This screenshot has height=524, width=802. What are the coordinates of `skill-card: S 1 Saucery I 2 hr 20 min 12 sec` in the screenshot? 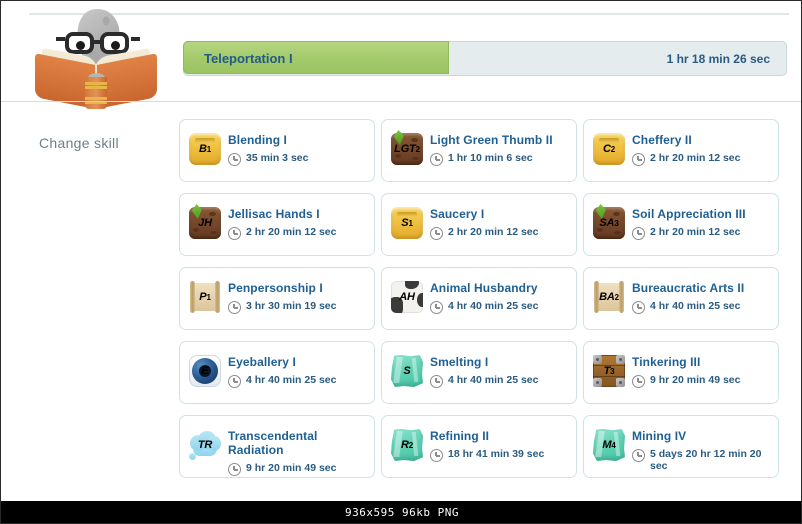 It's located at (479, 224).